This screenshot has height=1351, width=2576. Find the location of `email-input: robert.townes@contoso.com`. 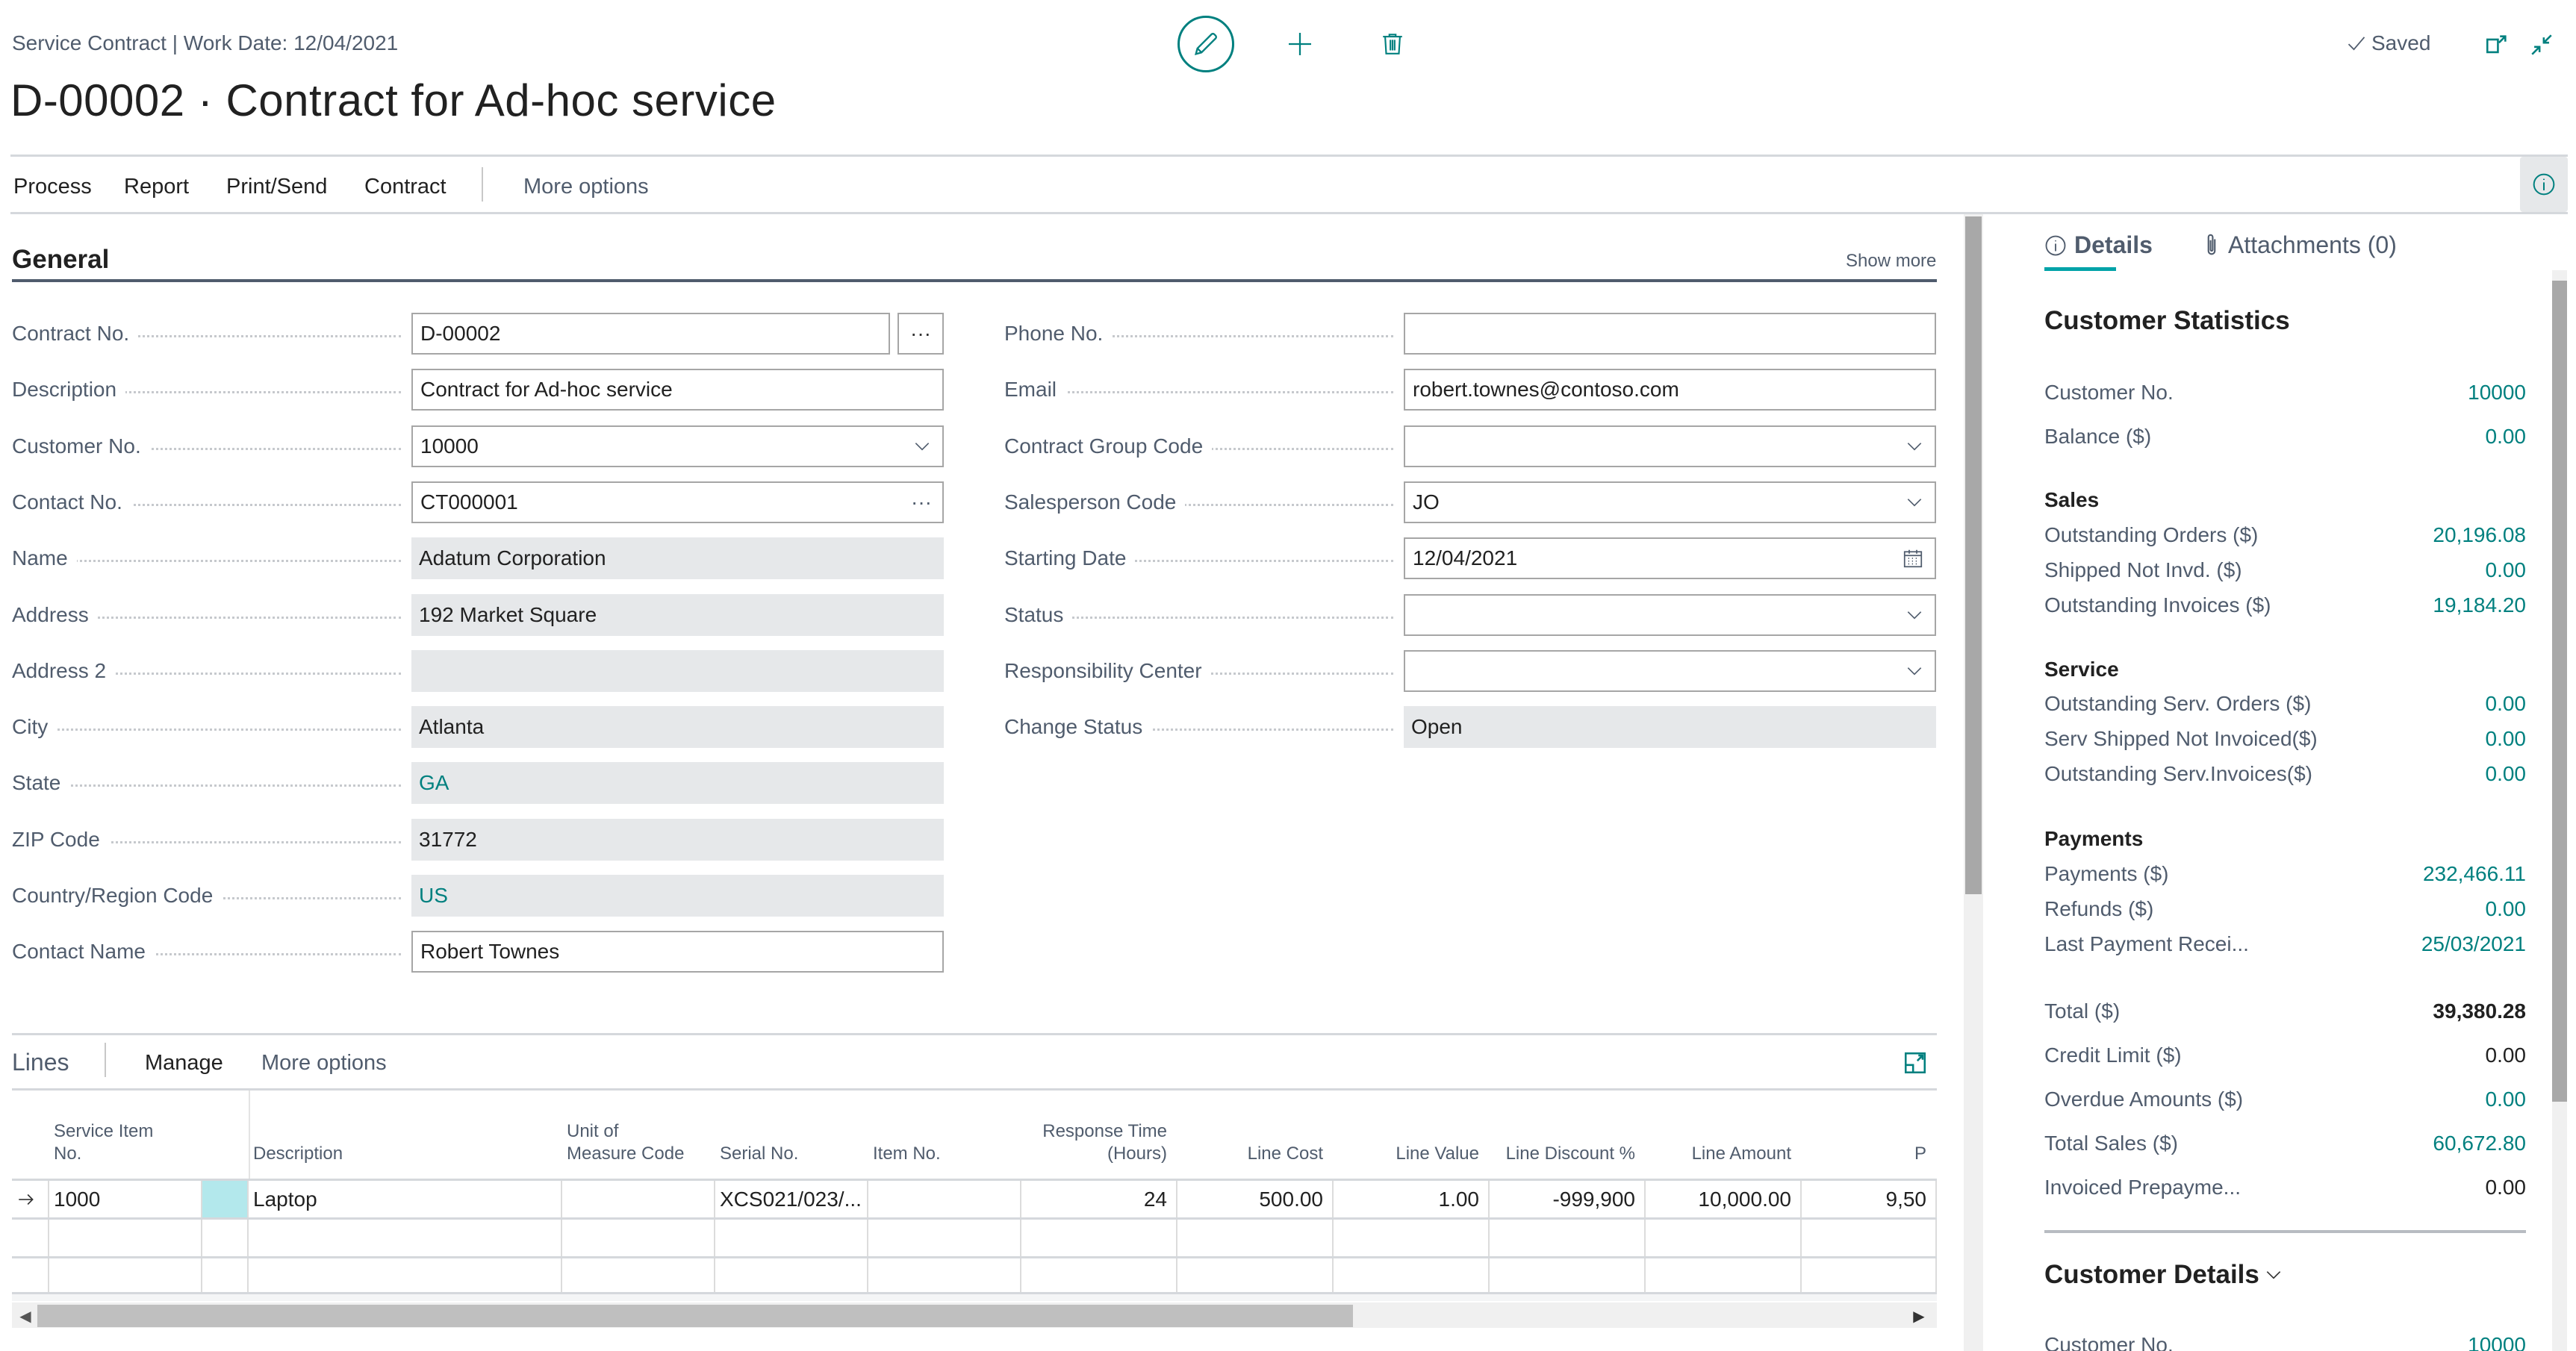

email-input: robert.townes@contoso.com is located at coordinates (1670, 390).